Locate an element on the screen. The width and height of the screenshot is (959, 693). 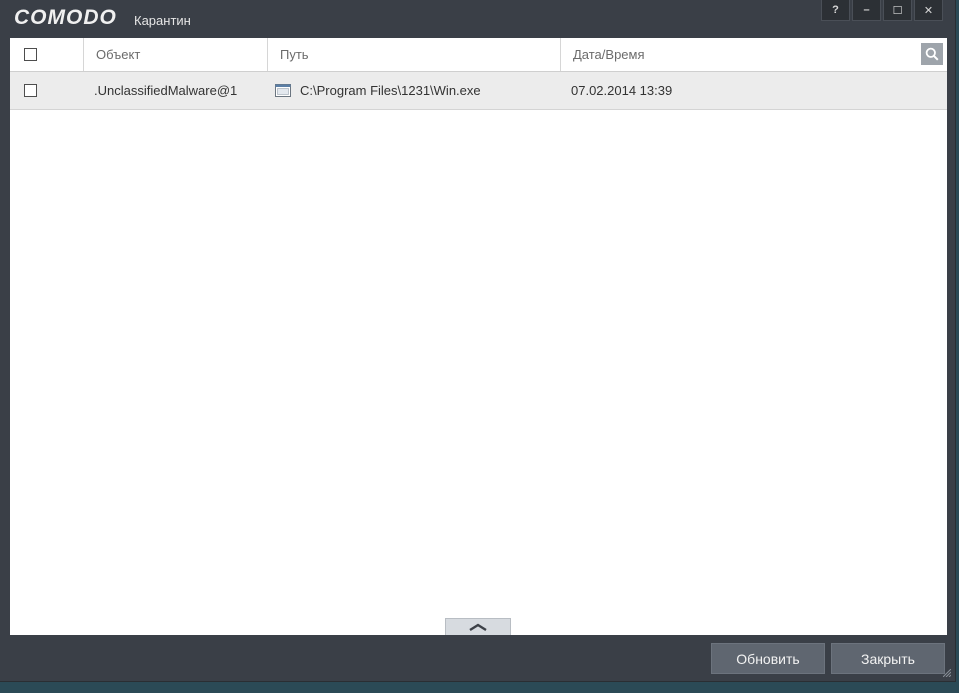
row-checkbox is located at coordinates (30, 90).